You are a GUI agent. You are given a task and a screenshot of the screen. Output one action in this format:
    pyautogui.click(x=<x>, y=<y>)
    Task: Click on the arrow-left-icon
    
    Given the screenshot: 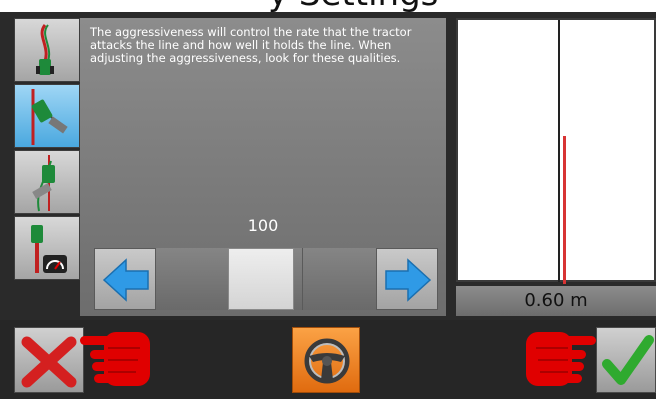 What is the action you would take?
    pyautogui.click(x=125, y=280)
    